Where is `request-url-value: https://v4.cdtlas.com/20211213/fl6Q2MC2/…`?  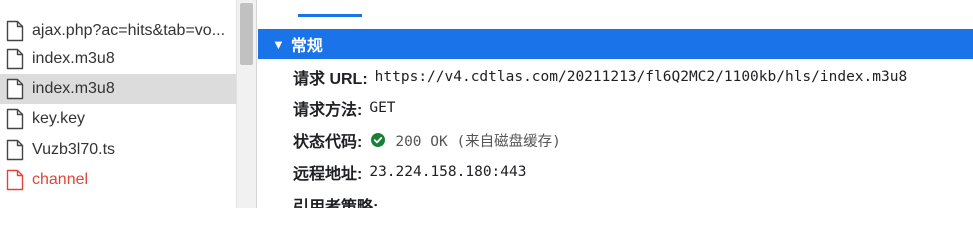 request-url-value: https://v4.cdtlas.com/20211213/fl6Q2MC2/… is located at coordinates (641, 77).